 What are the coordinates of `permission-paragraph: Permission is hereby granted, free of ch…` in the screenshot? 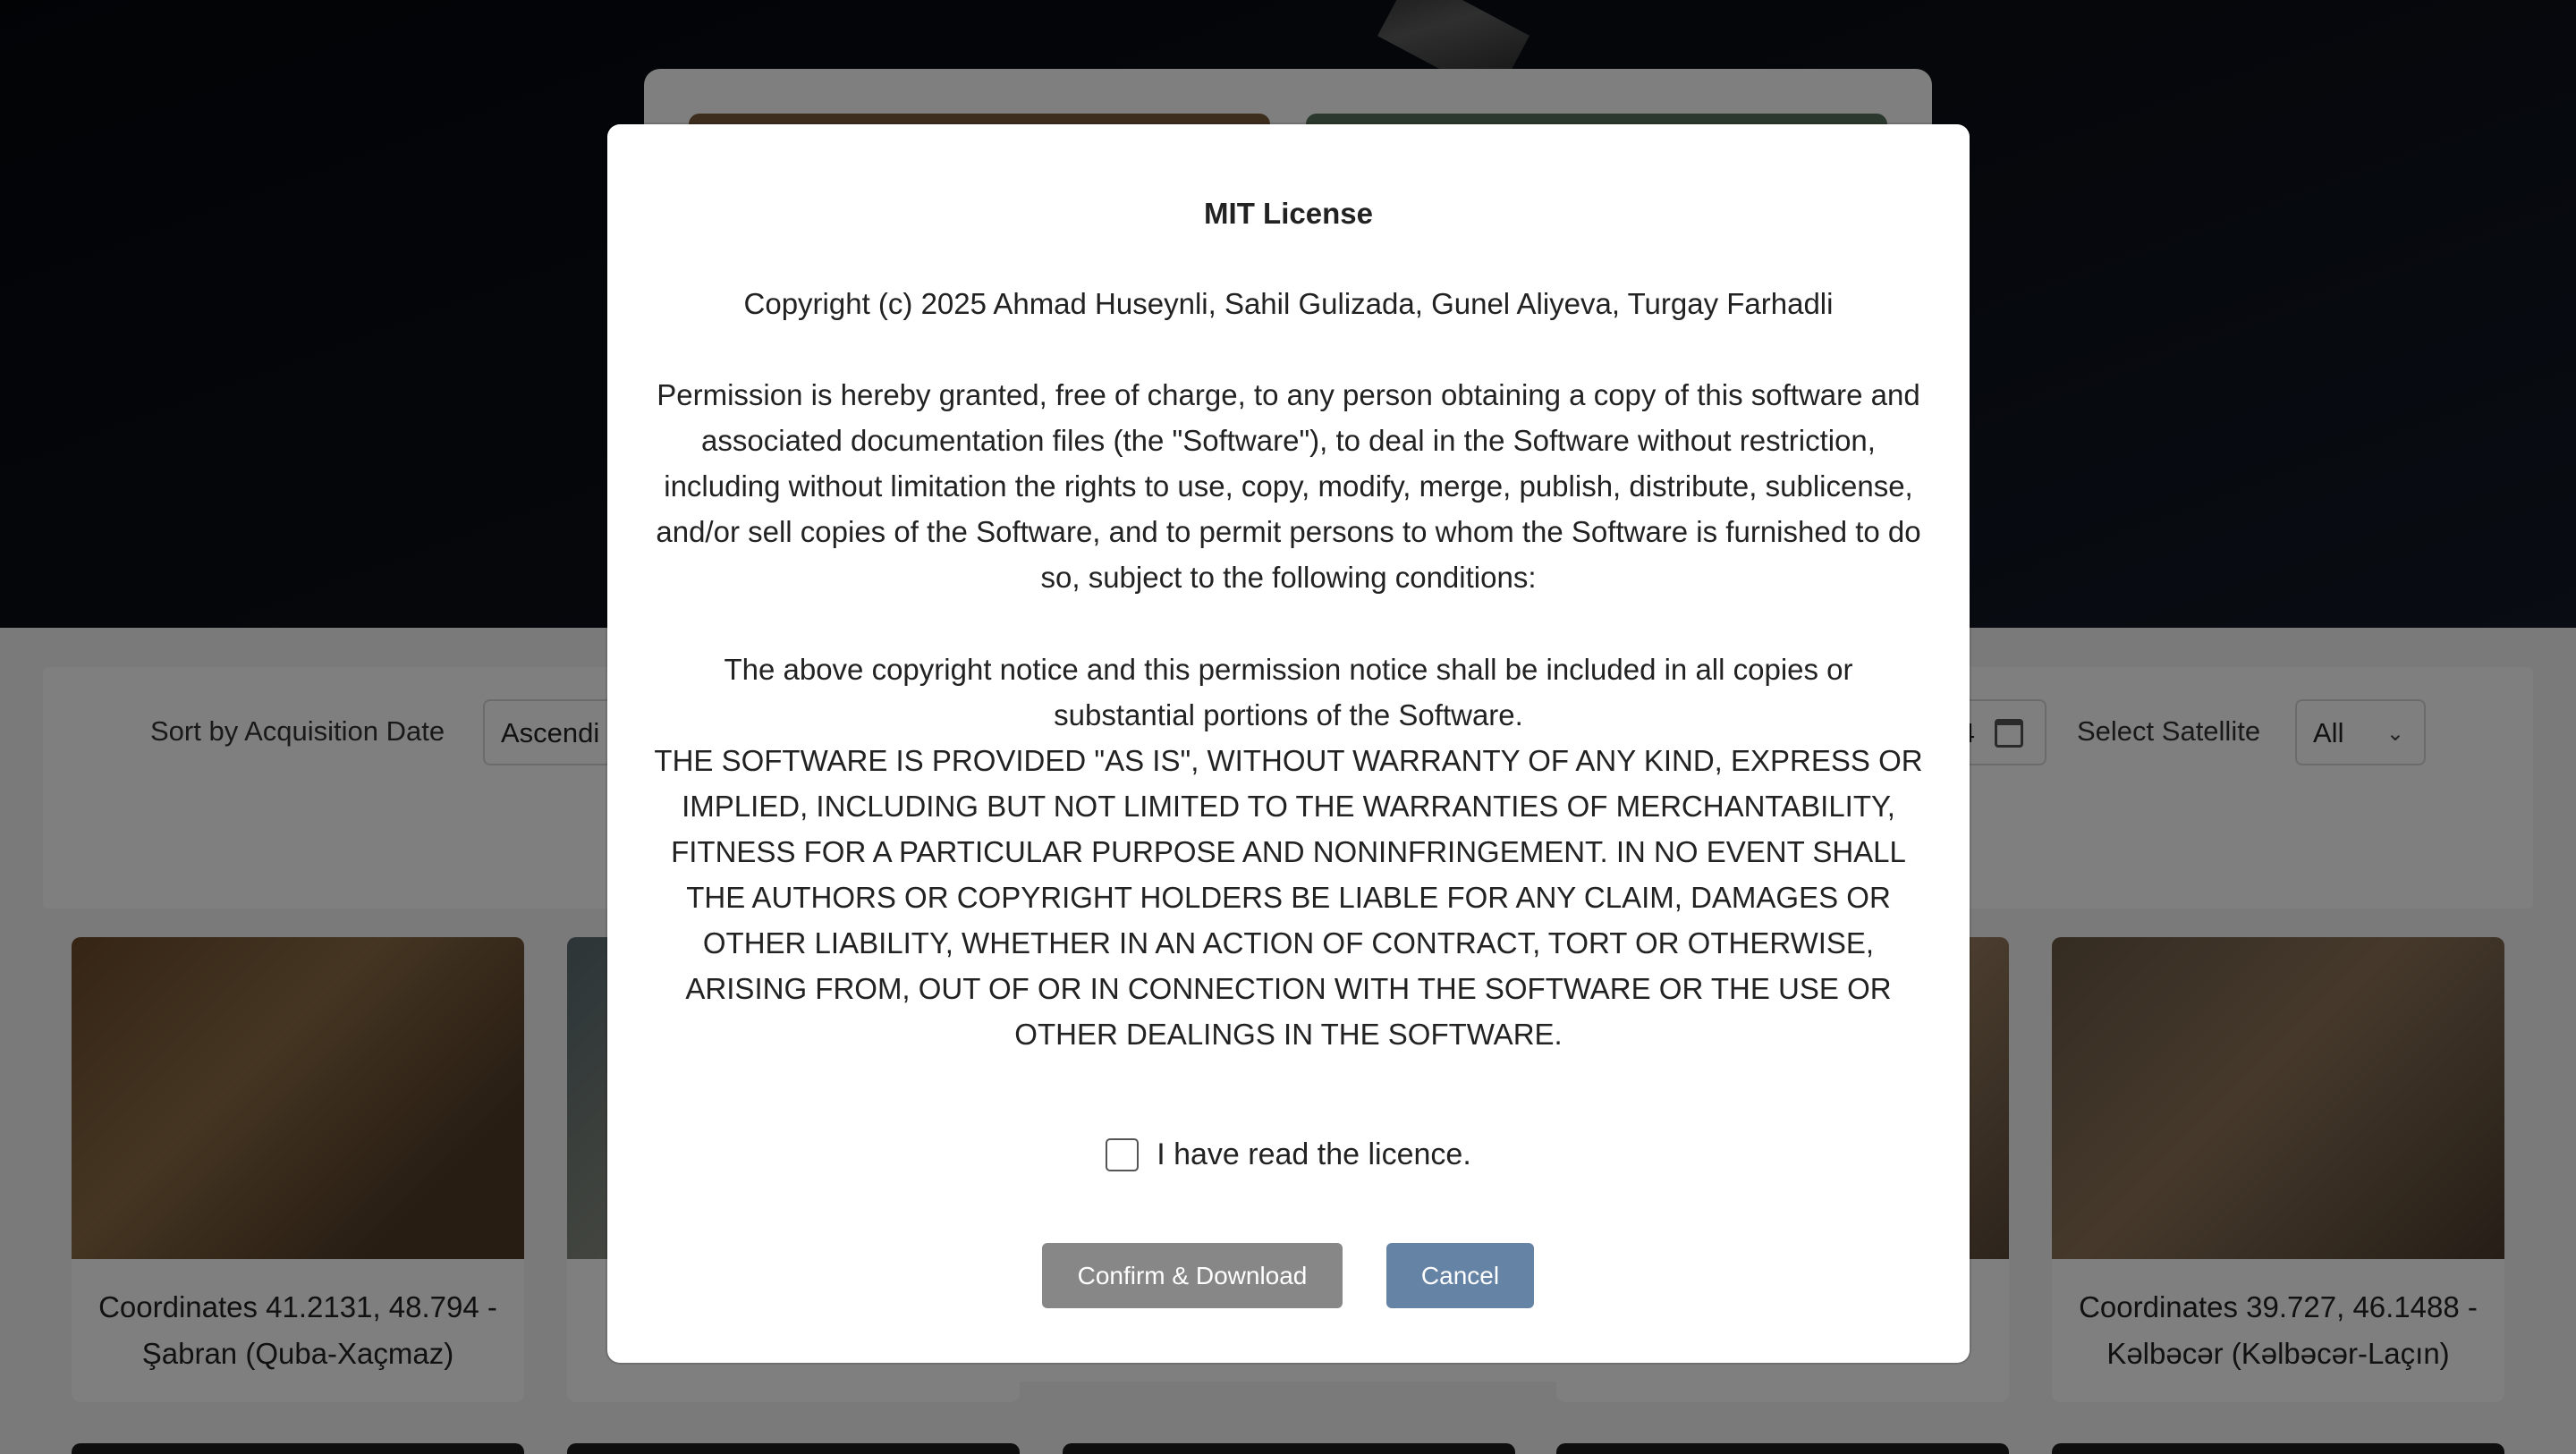 It's located at (1288, 486).